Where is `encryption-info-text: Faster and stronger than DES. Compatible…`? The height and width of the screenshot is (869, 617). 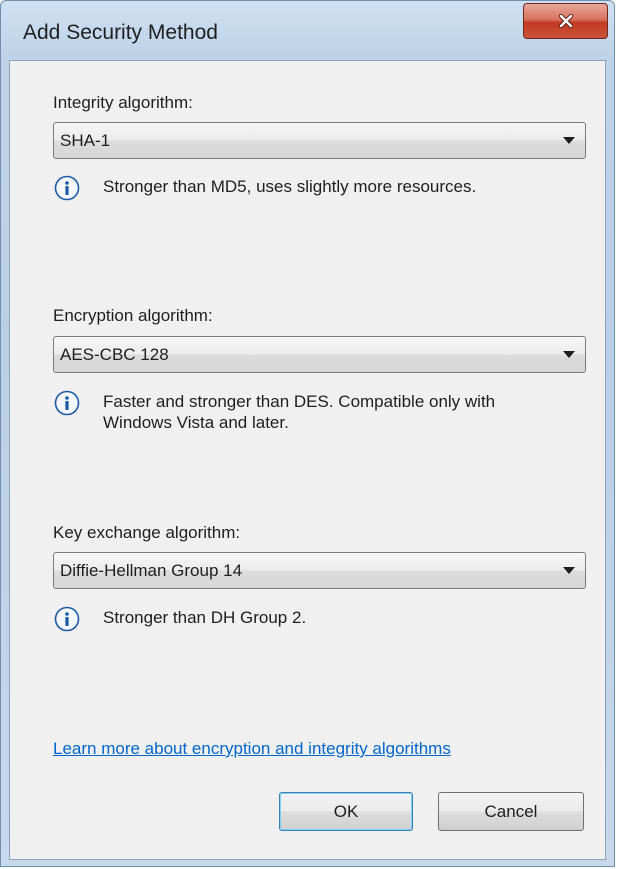
encryption-info-text: Faster and stronger than DES. Compatible… is located at coordinates (299, 412).